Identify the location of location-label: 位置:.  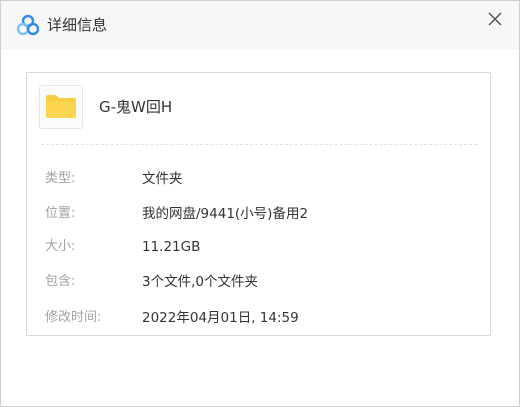
(60, 213).